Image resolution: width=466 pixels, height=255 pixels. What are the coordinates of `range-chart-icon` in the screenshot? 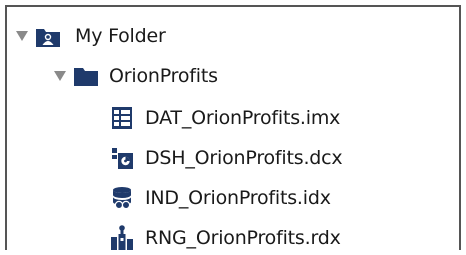 It's located at (122, 238).